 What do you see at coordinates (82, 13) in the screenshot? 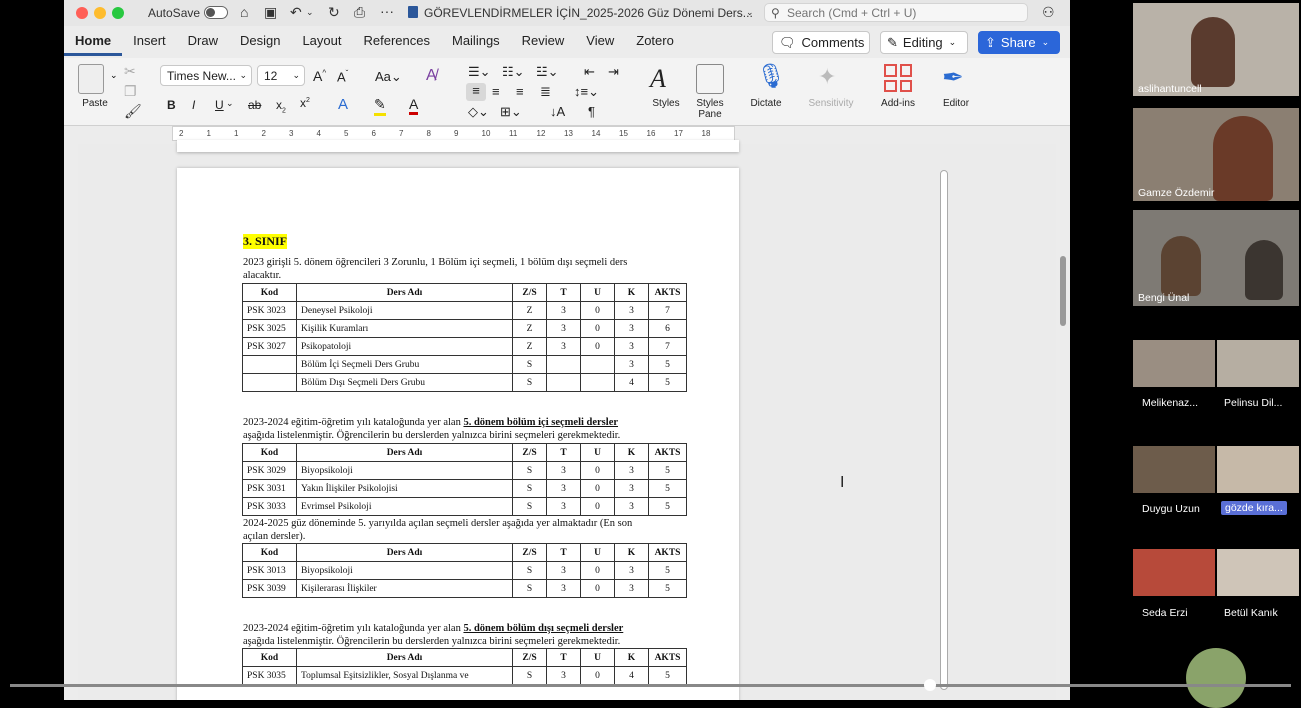
I see `close-window-button` at bounding box center [82, 13].